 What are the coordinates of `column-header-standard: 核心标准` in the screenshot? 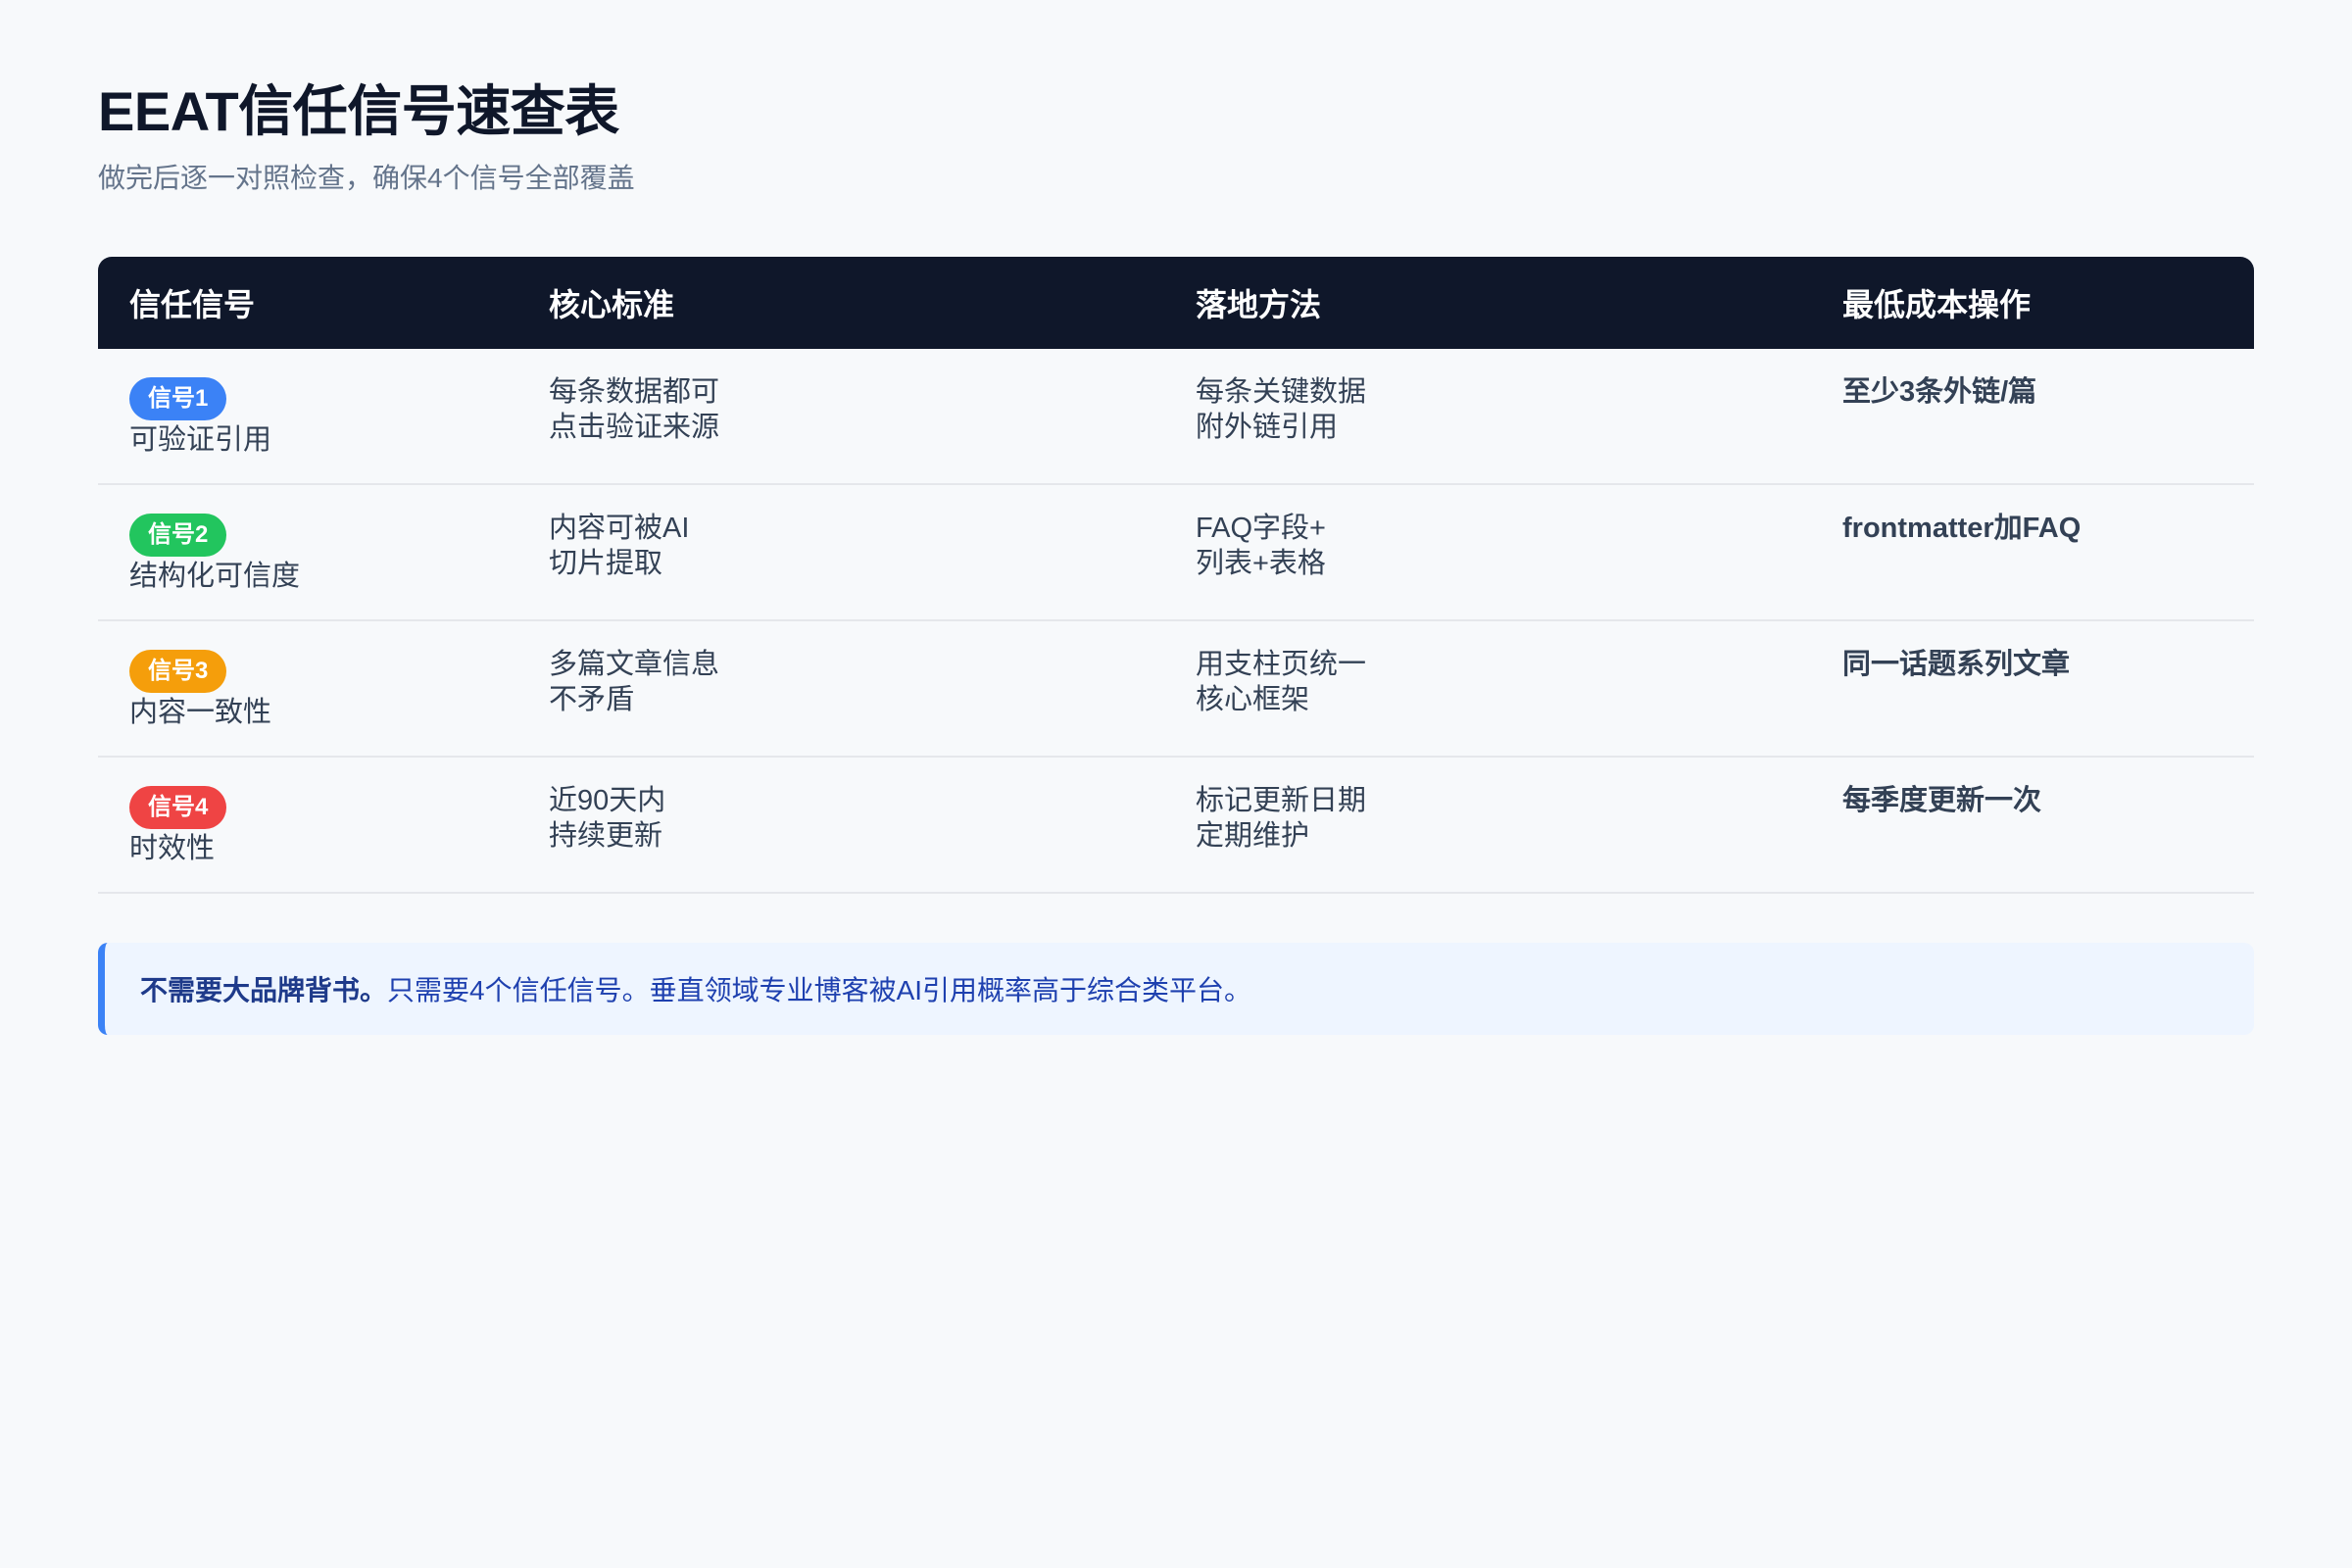 It's located at (612, 304).